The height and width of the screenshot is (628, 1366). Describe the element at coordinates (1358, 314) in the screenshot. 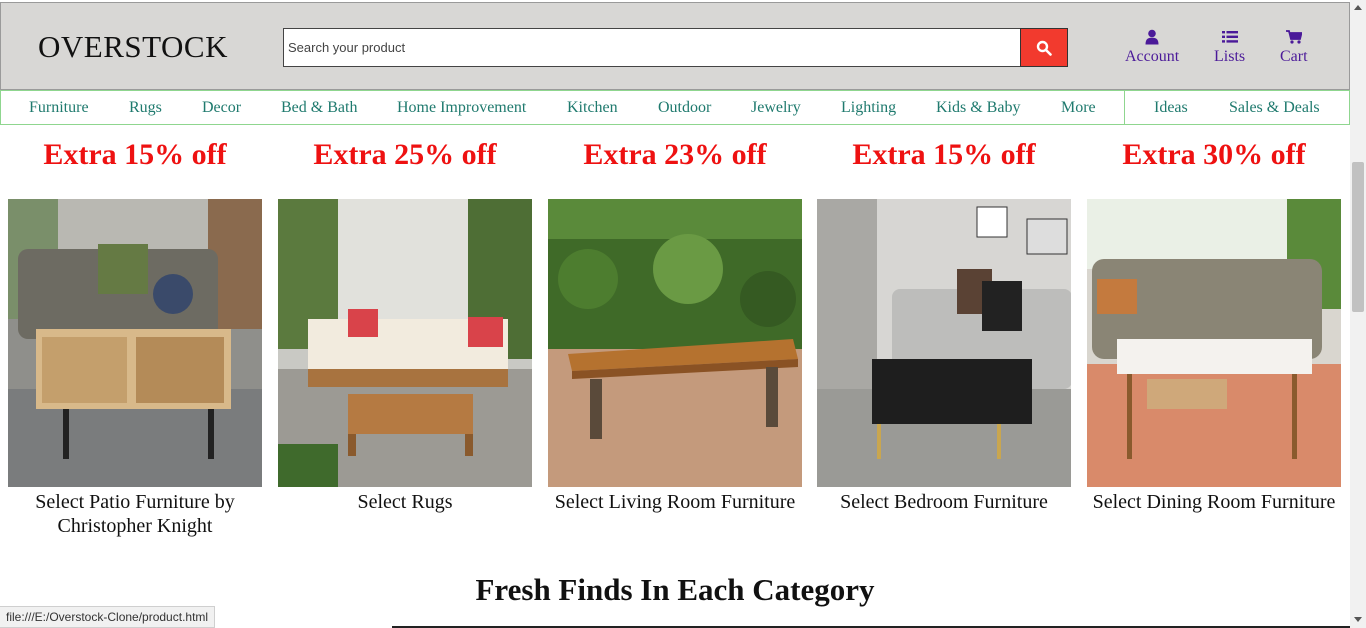

I see `page-scrollbar` at that location.